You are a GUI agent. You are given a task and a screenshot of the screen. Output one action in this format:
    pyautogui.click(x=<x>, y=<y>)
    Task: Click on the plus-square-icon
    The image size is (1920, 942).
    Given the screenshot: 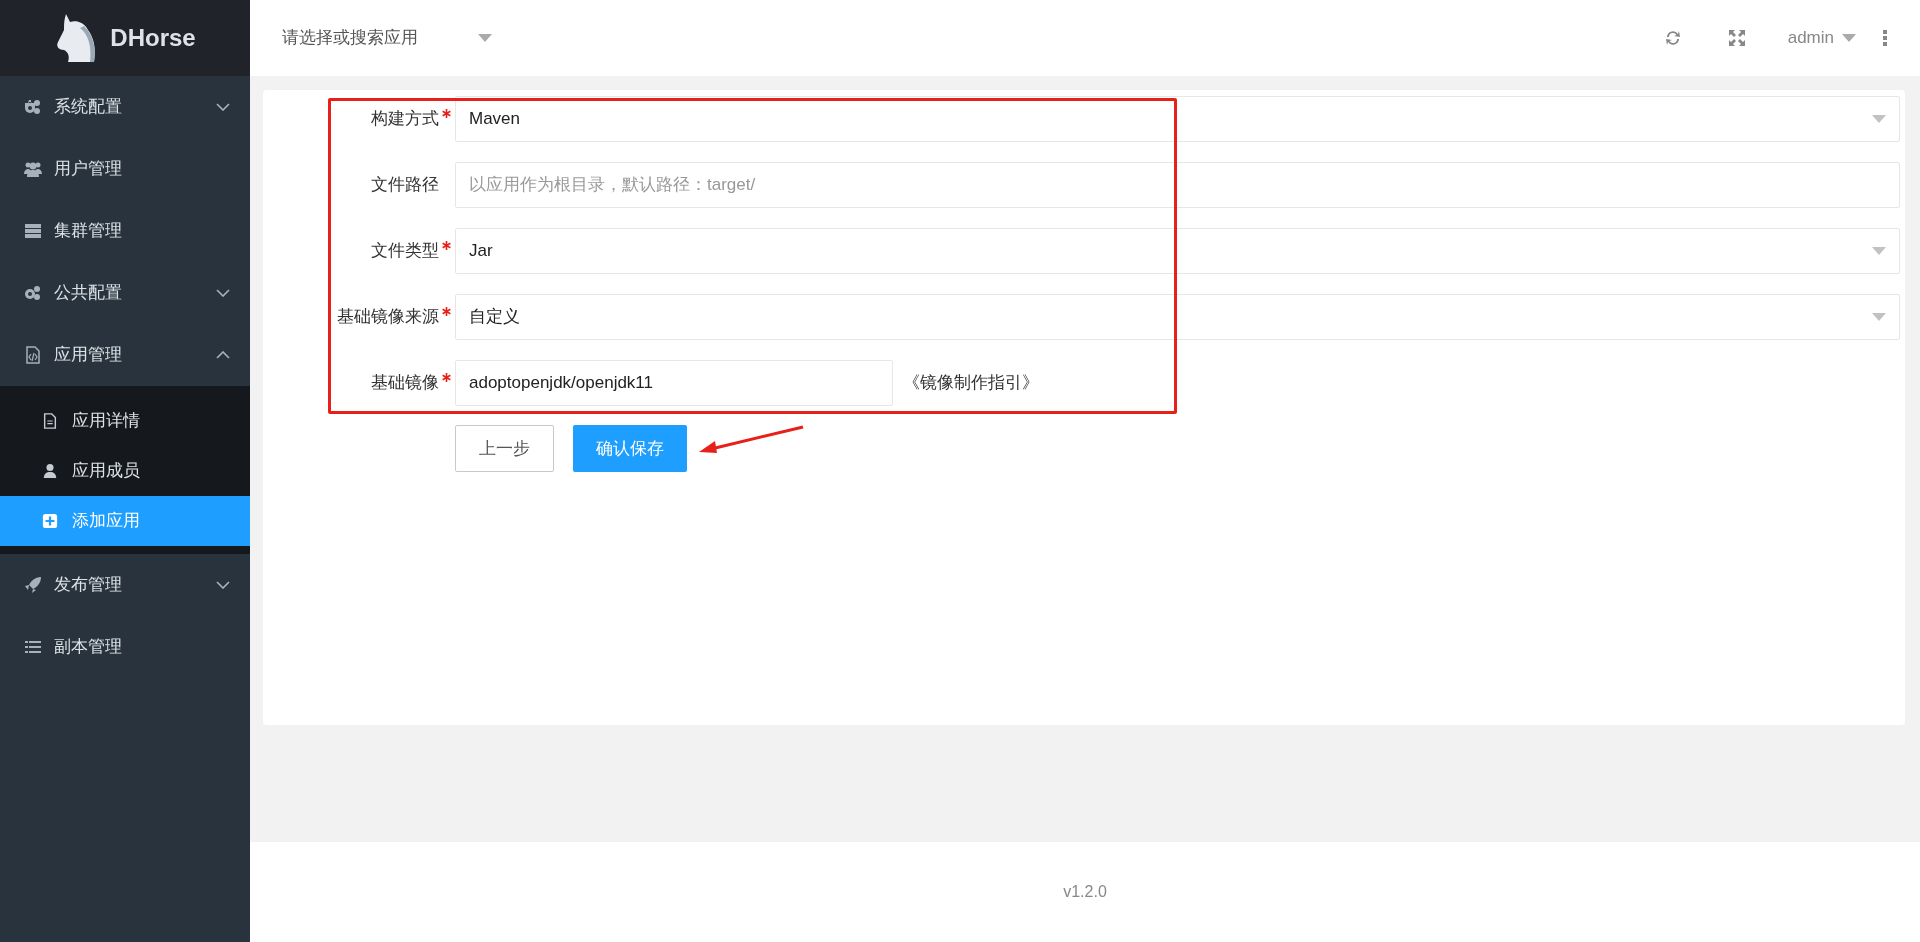 What is the action you would take?
    pyautogui.click(x=50, y=521)
    